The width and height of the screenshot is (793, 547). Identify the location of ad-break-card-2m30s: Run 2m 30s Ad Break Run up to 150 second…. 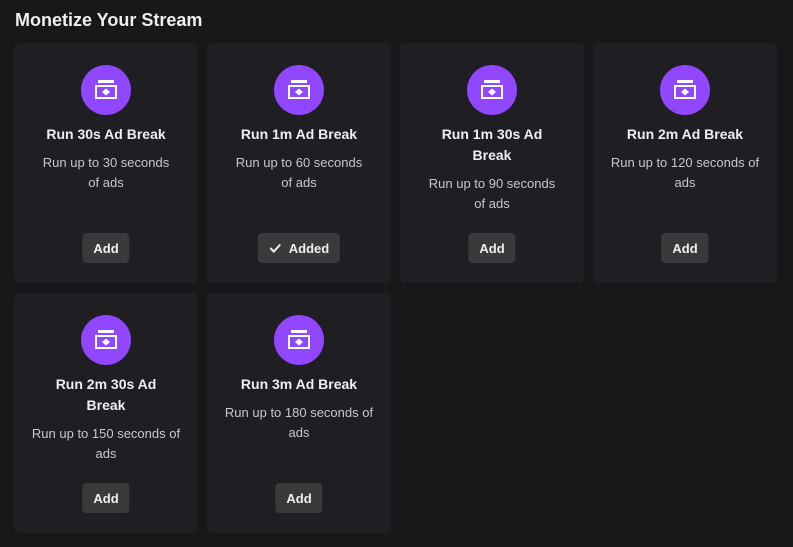
(106, 413).